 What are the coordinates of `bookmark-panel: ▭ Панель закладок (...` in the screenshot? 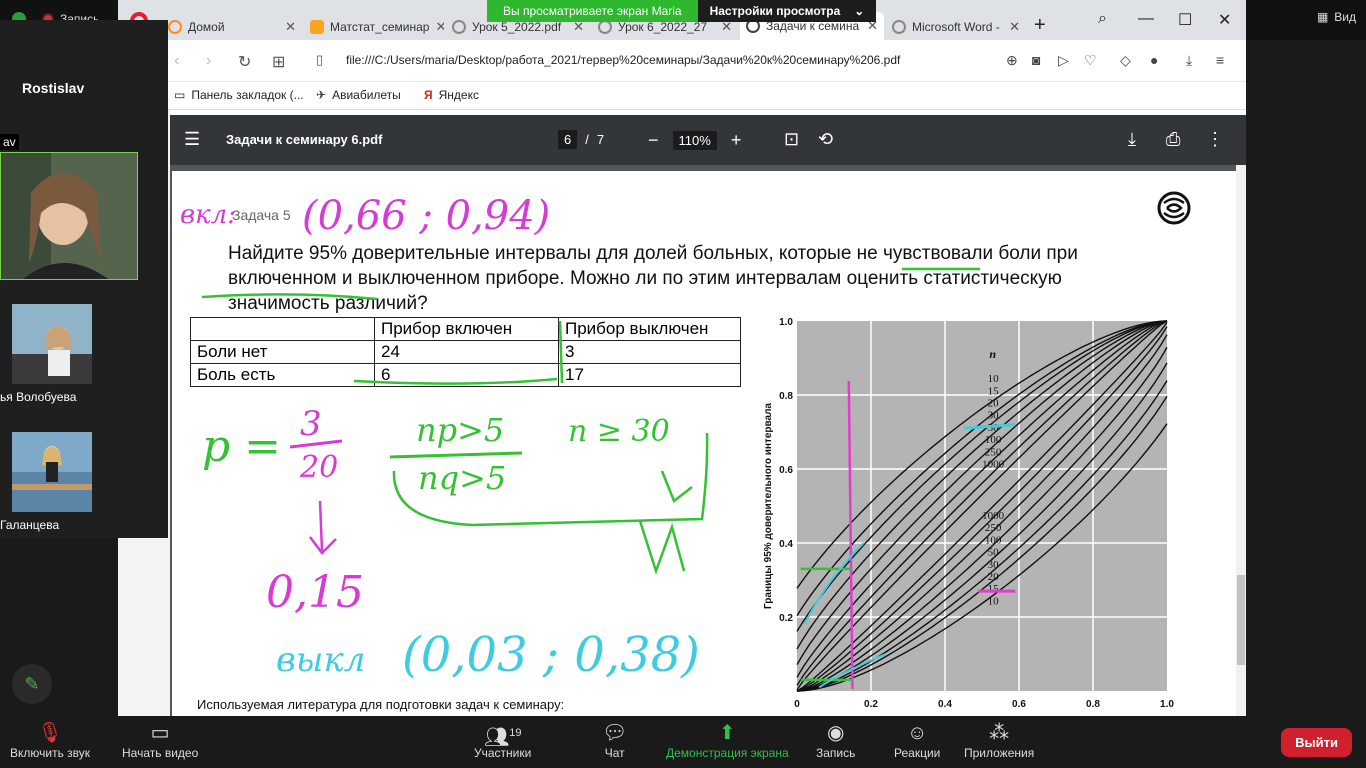 It's located at (239, 95).